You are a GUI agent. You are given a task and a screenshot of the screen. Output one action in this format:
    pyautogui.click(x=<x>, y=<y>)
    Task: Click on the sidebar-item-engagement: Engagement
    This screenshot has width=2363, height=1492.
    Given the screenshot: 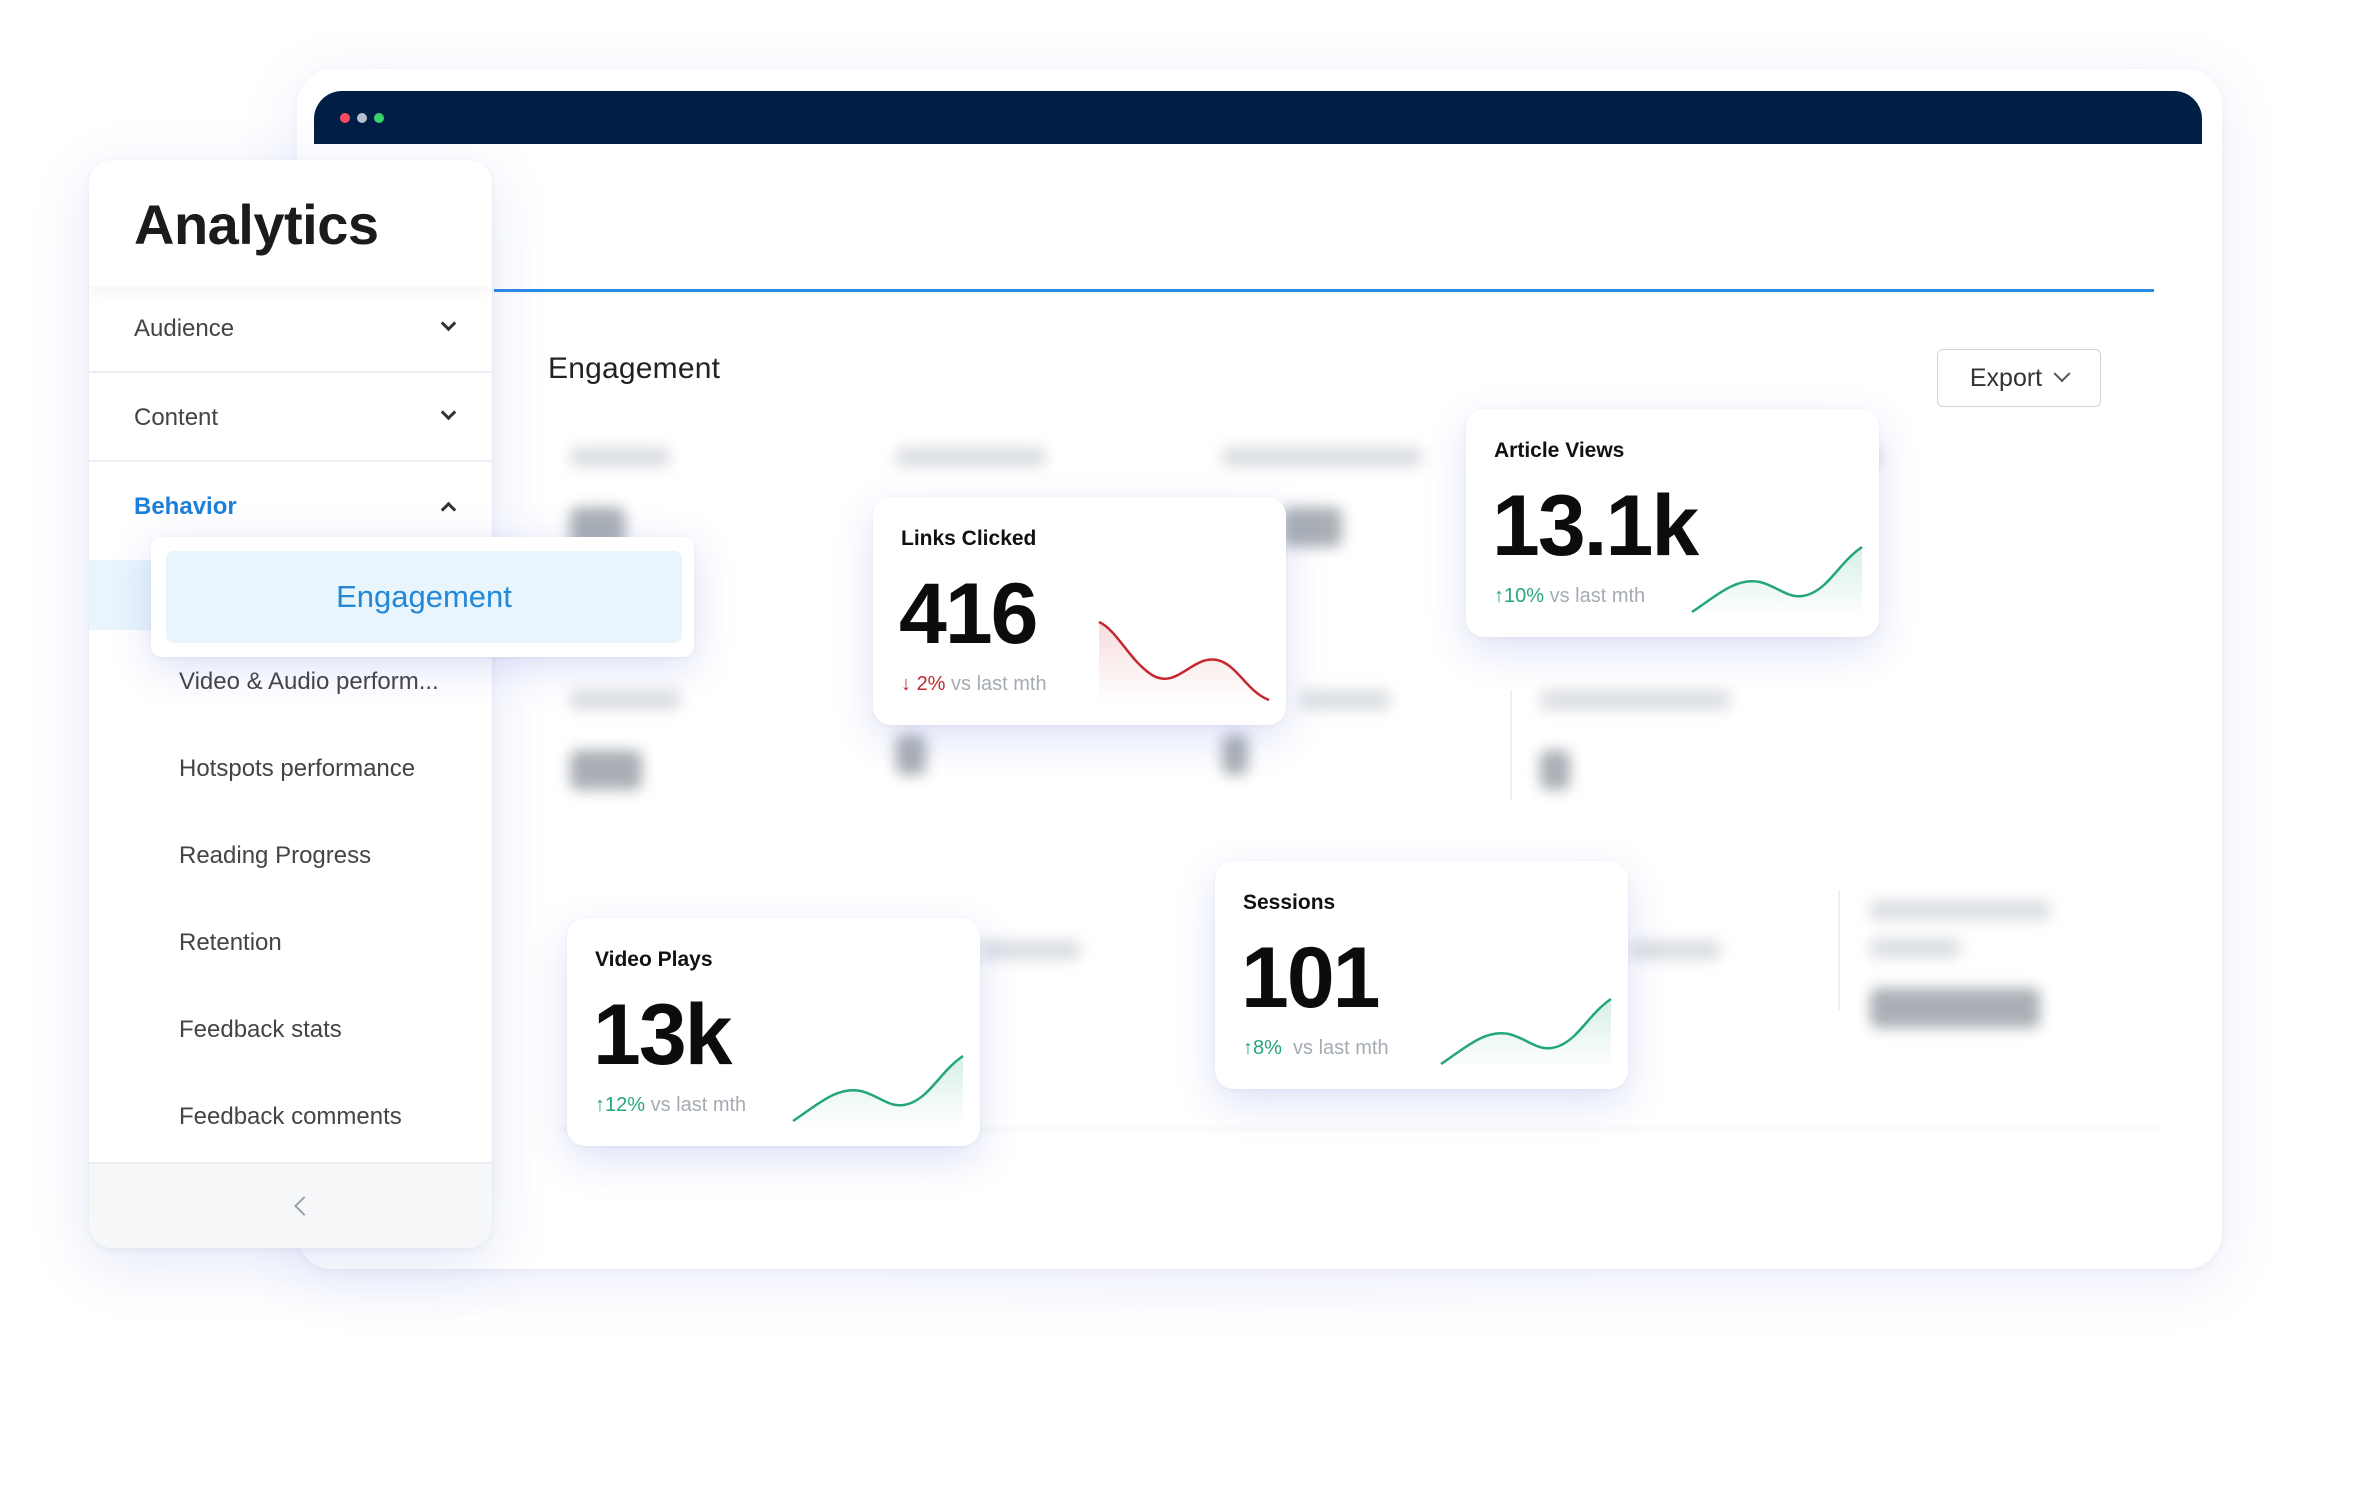 What is the action you would take?
    pyautogui.click(x=424, y=597)
    